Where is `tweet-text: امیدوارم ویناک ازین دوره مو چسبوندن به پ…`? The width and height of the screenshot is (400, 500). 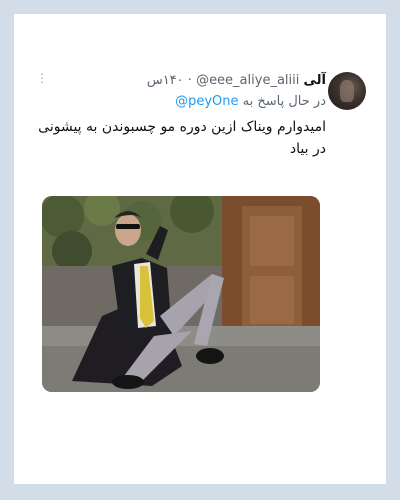 tweet-text: امیدوارم ویناک ازین دوره مو چسبوندن به پ… is located at coordinates (182, 138).